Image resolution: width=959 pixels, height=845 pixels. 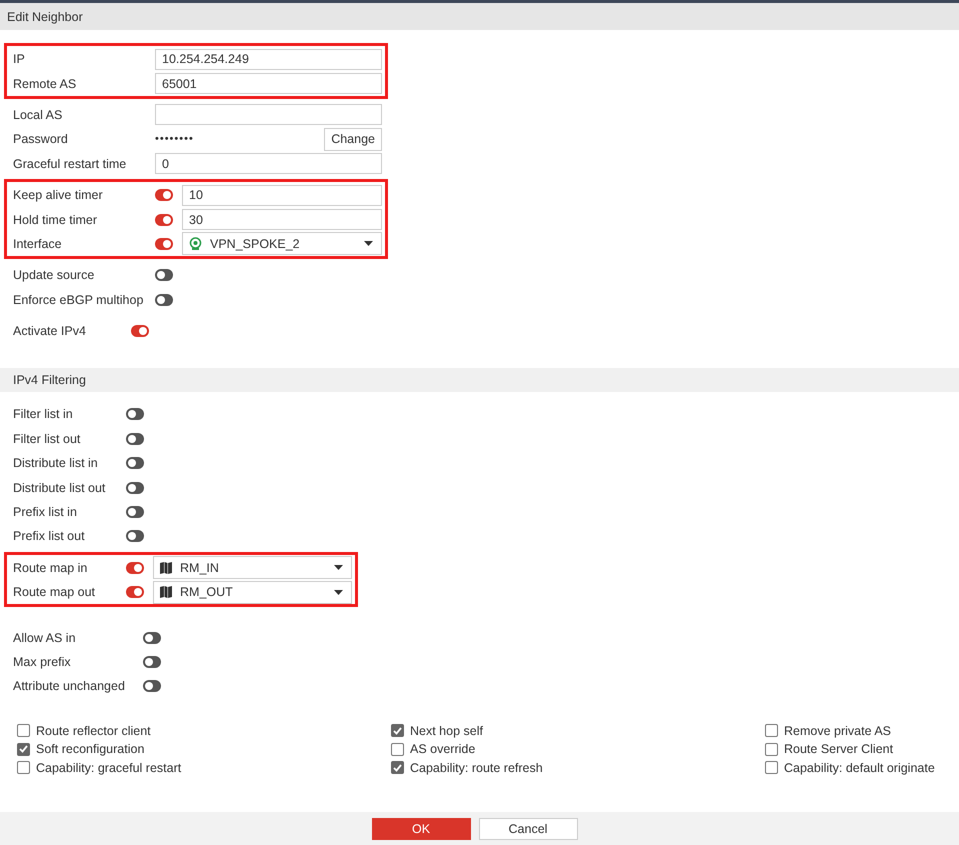 What do you see at coordinates (19, 59) in the screenshot?
I see `field-label: IP` at bounding box center [19, 59].